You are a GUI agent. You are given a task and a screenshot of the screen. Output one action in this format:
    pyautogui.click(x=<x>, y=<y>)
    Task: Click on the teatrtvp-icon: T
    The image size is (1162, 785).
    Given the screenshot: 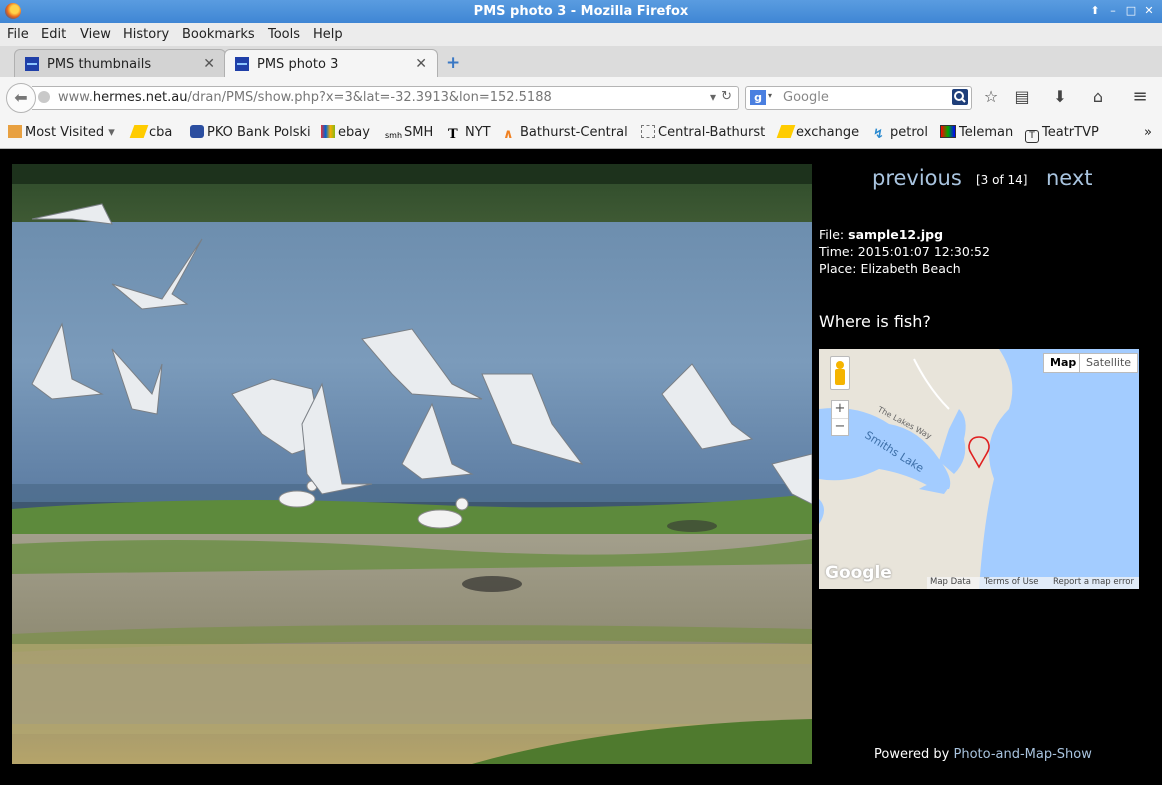 What is the action you would take?
    pyautogui.click(x=1032, y=136)
    